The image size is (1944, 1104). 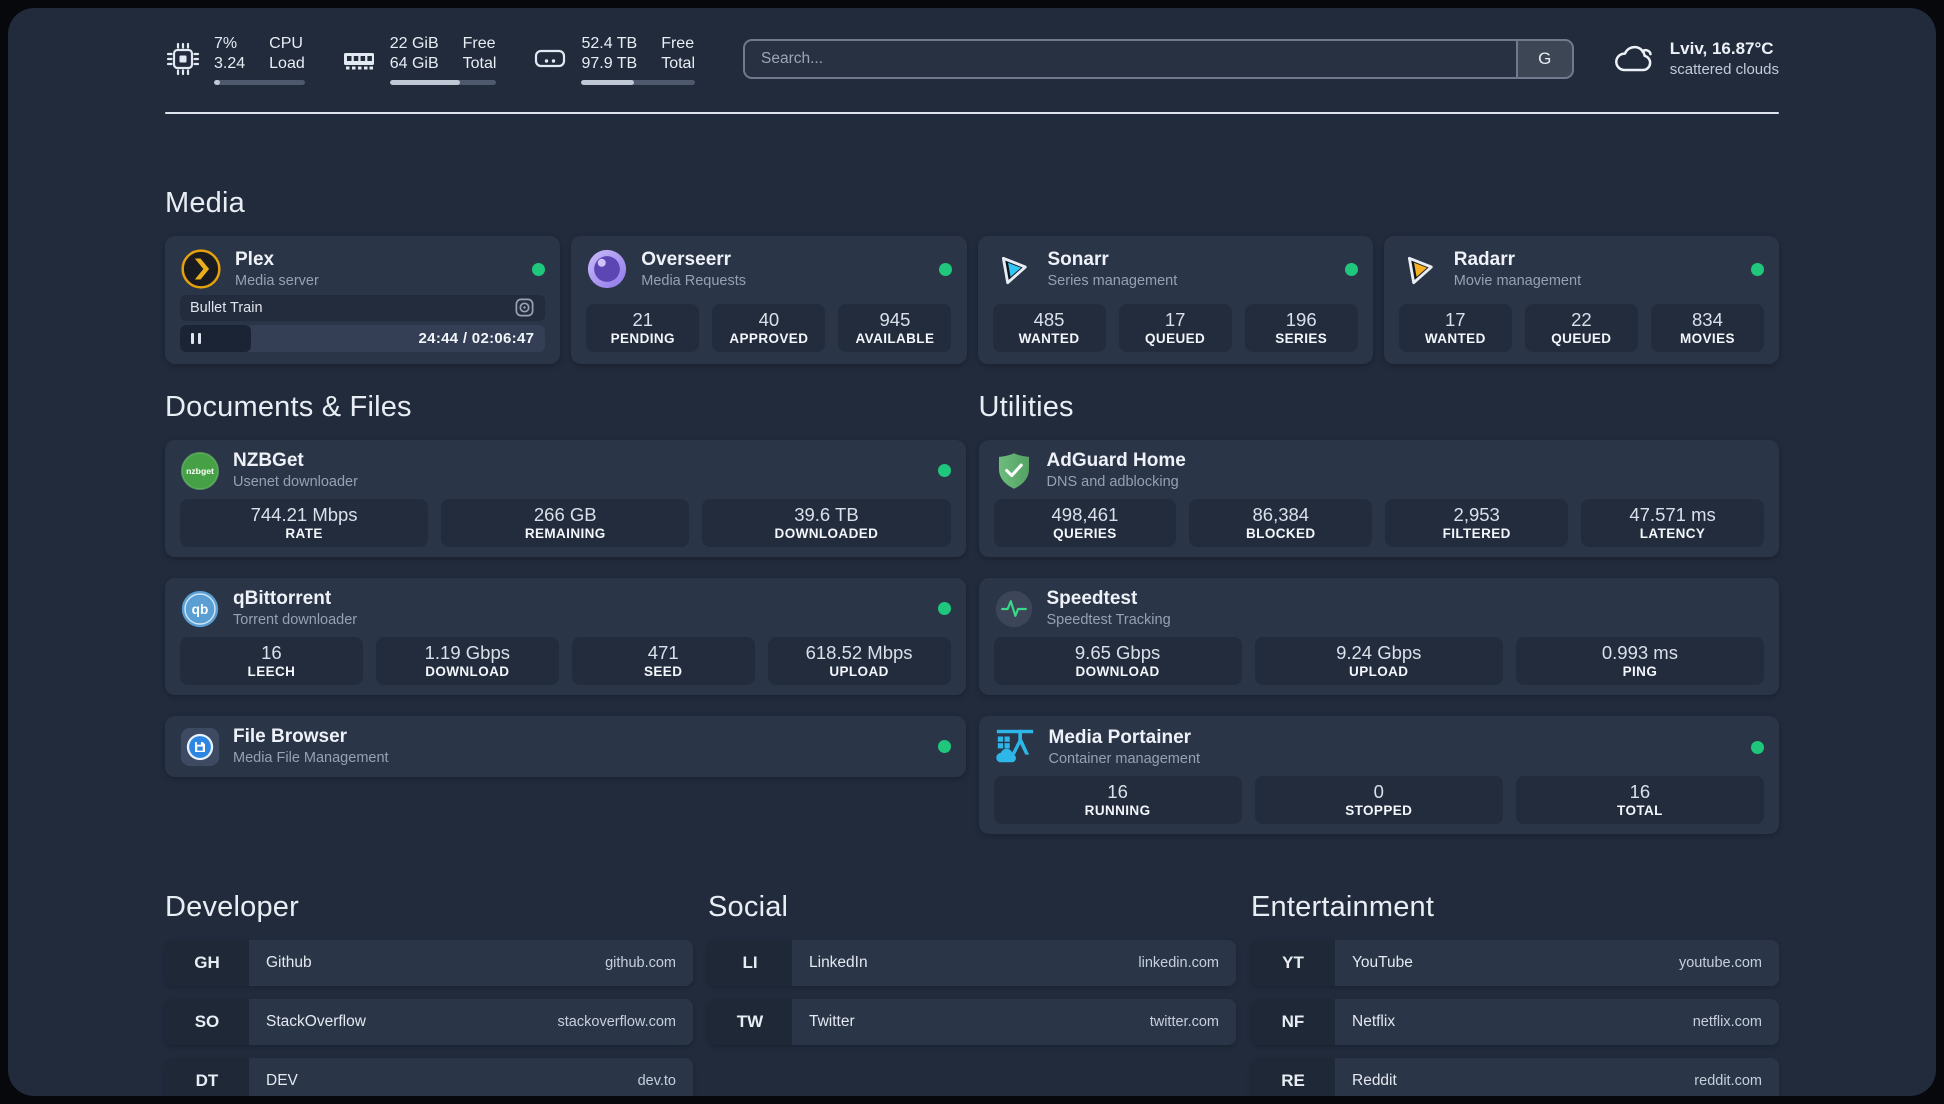 I want to click on section-heading-developer: Developer, so click(x=232, y=907).